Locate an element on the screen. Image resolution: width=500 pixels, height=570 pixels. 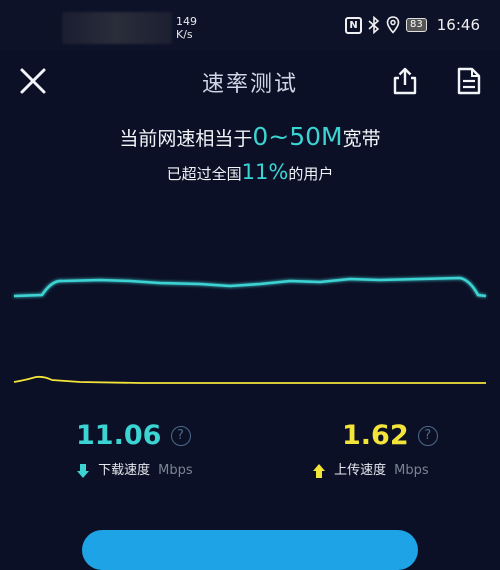
network-speed: 149 K/s is located at coordinates (186, 28).